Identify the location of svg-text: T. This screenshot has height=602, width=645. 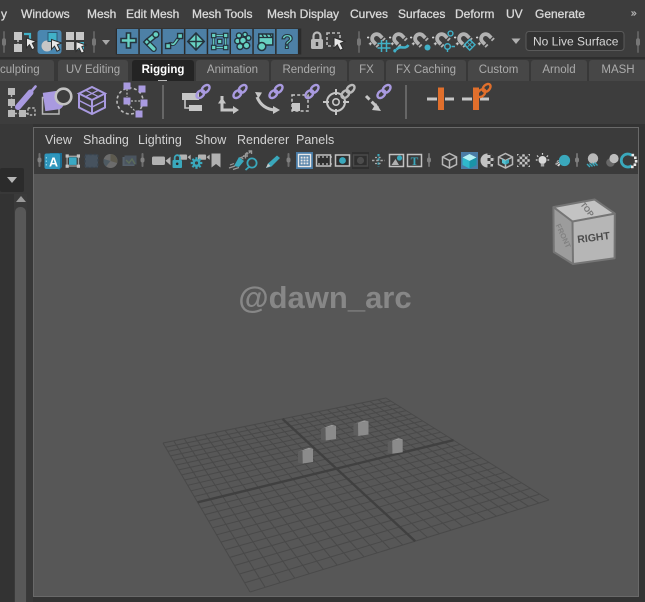
(415, 162).